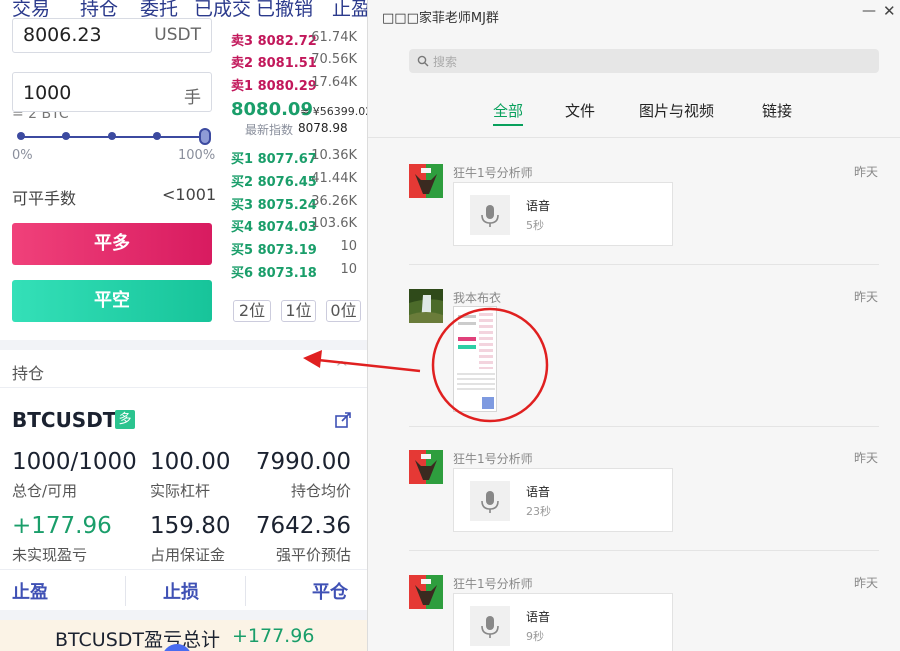 The image size is (900, 651). Describe the element at coordinates (535, 225) in the screenshot. I see `voice-duration: 5秒` at that location.